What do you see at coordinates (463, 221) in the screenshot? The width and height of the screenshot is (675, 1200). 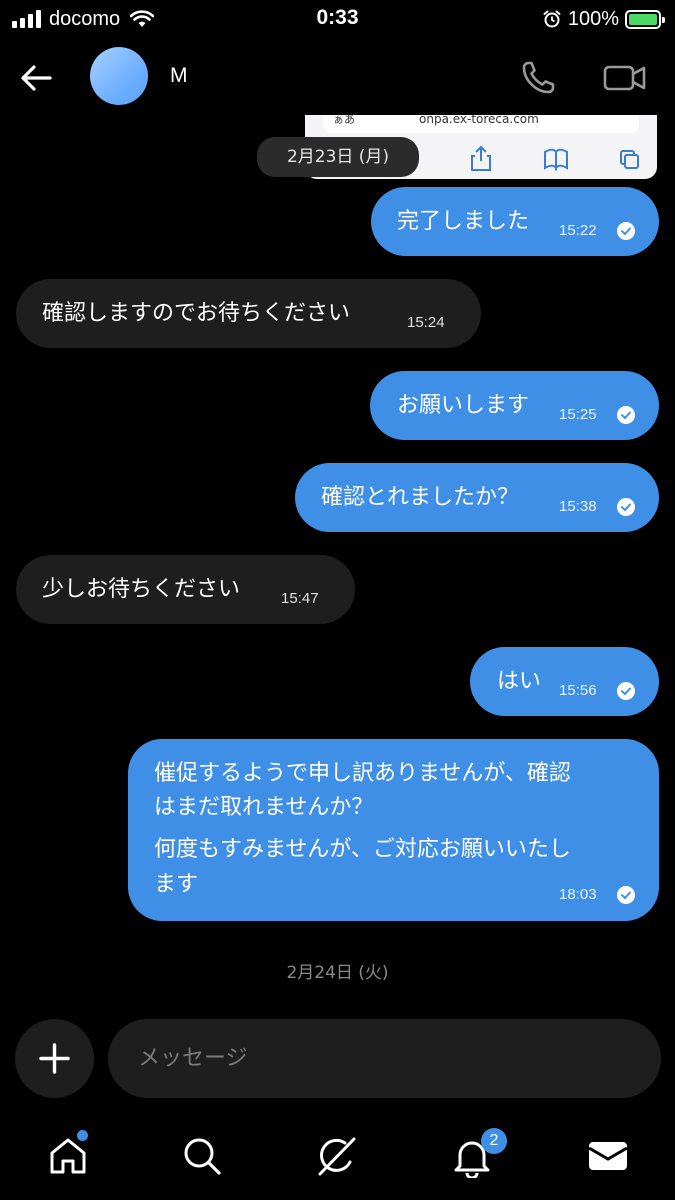 I see `message-text: 完了しました` at bounding box center [463, 221].